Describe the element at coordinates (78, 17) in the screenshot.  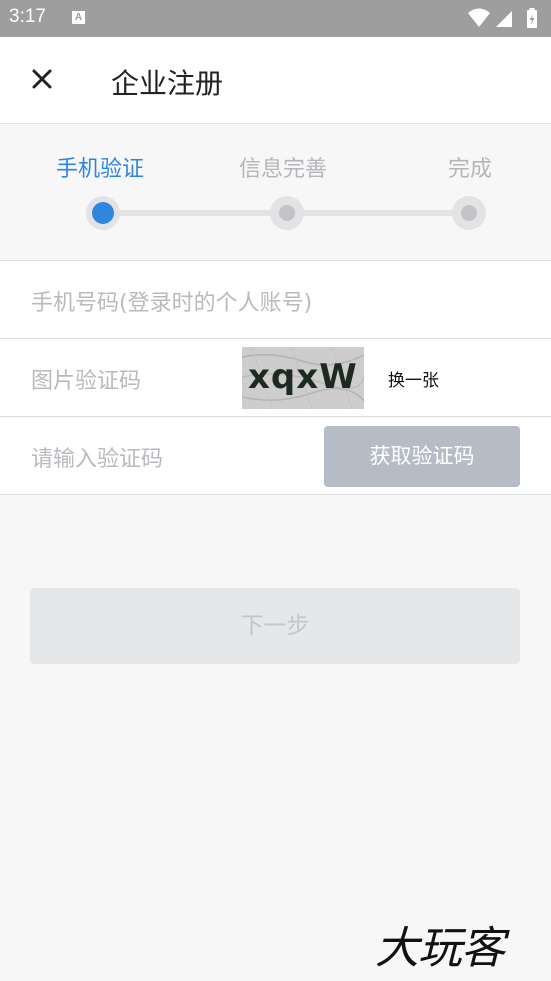
I see `notification-badge-icon: A` at that location.